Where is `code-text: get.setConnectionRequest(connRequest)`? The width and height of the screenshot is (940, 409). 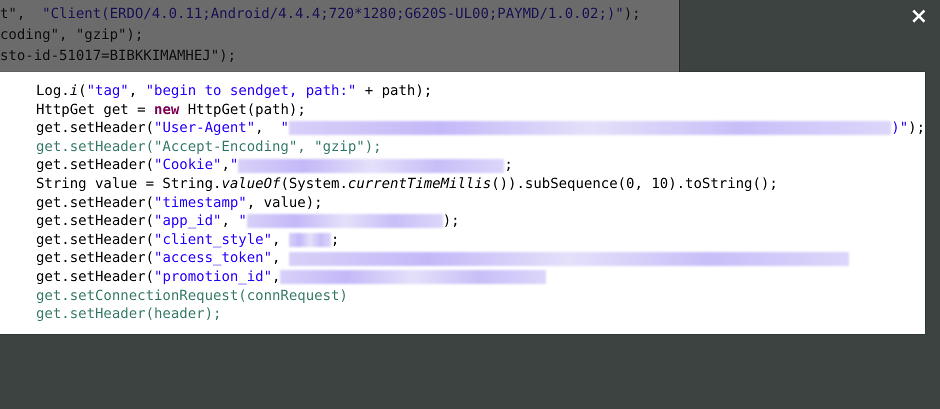
code-text: get.setConnectionRequest(connRequest) is located at coordinates (192, 296).